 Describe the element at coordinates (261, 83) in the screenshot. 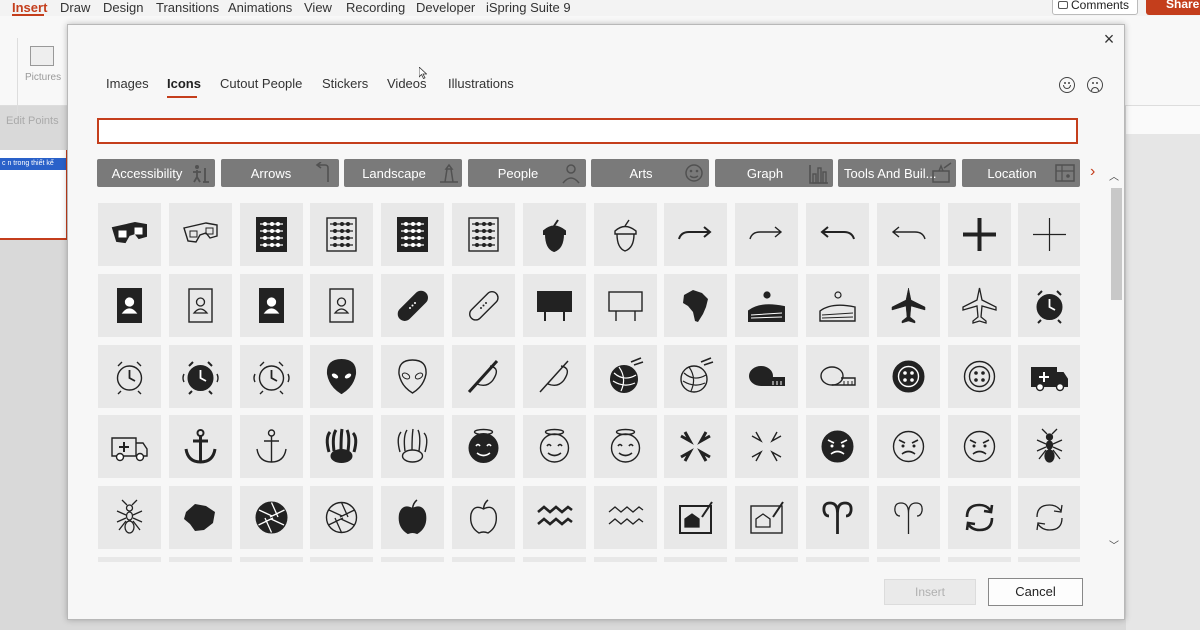

I see `tab-cutout-people: Cutout People` at that location.